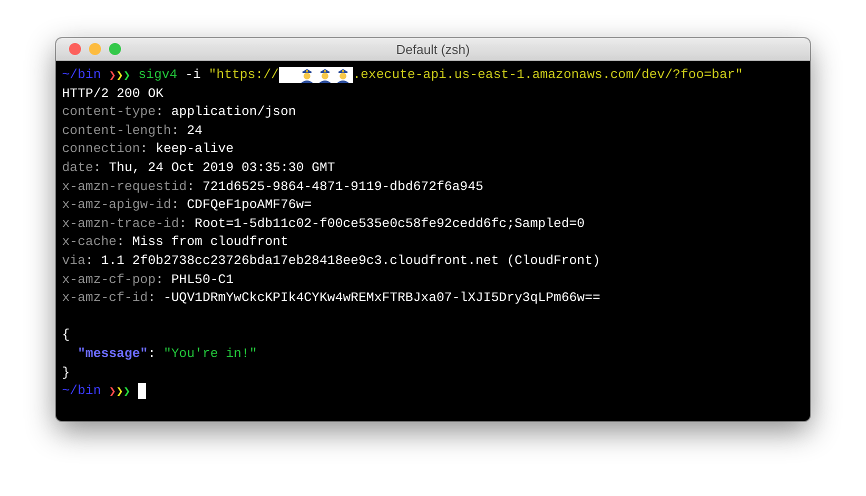  What do you see at coordinates (95, 49) in the screenshot?
I see `minimize-button` at bounding box center [95, 49].